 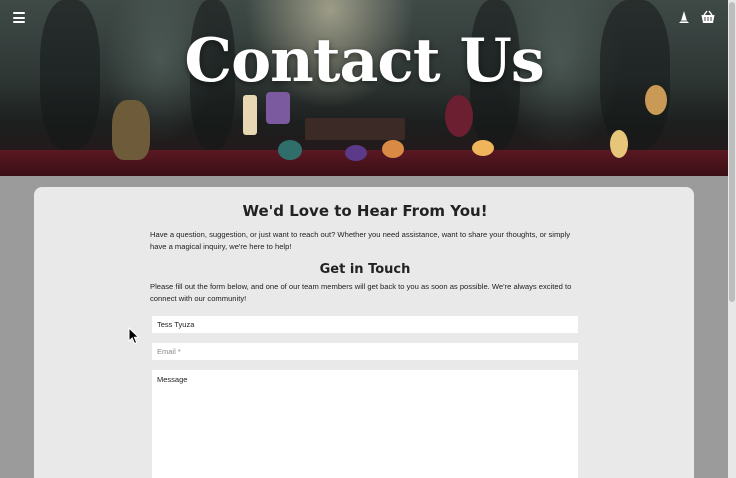 What do you see at coordinates (365, 324) in the screenshot?
I see `name-field: Tess Tyuza` at bounding box center [365, 324].